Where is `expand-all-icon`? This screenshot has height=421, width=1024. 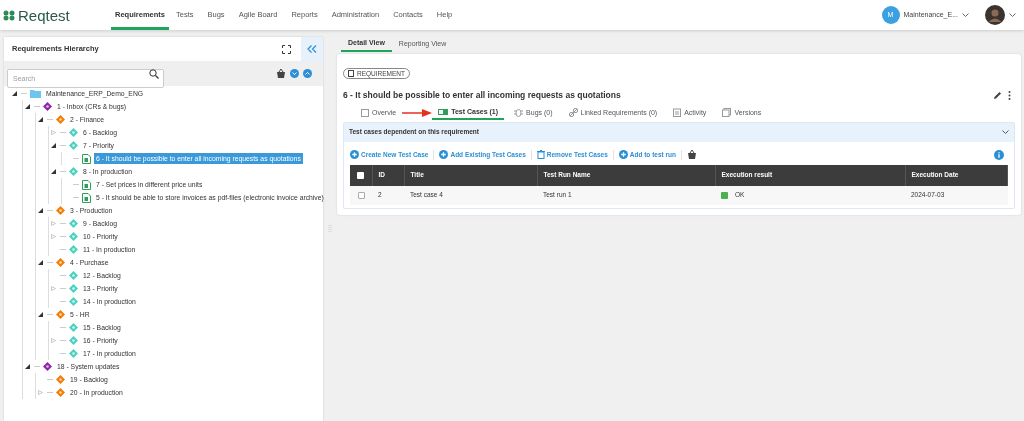
expand-all-icon is located at coordinates (294, 73).